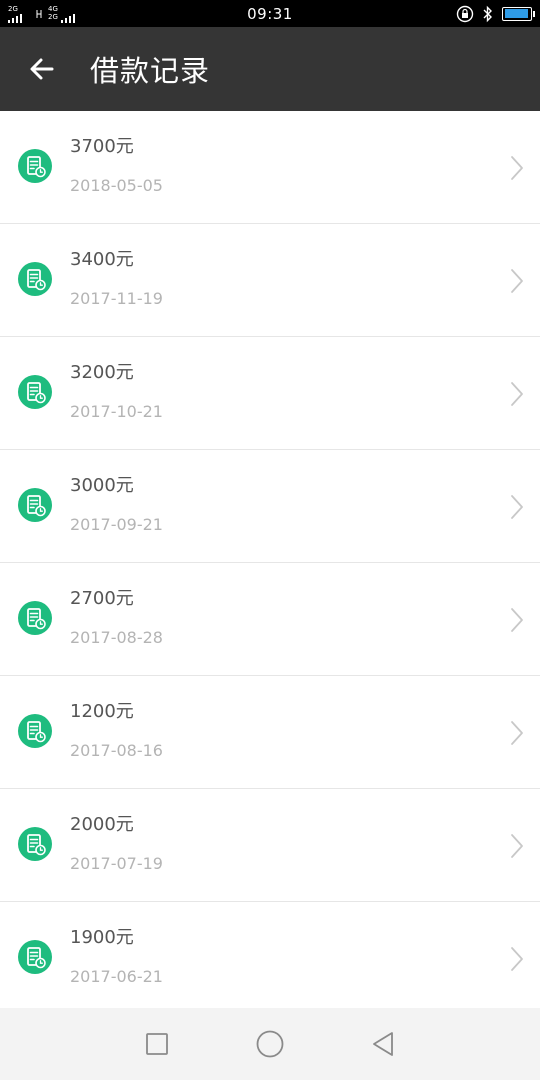 The image size is (540, 1080). I want to click on sim2-label-top: 4G, so click(53, 8).